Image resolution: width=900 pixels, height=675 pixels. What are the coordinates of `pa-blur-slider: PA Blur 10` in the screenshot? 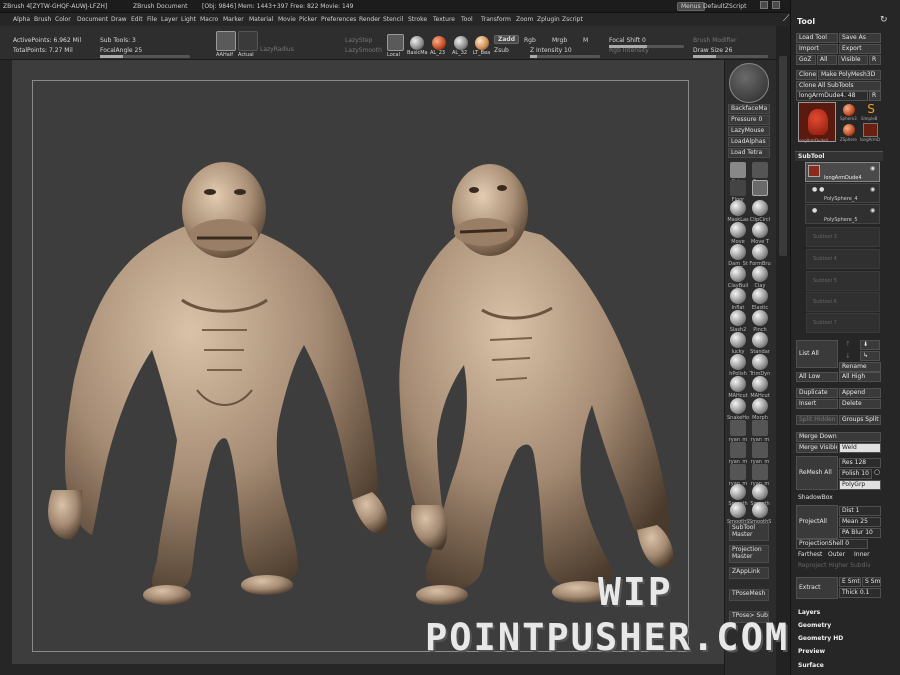 It's located at (860, 533).